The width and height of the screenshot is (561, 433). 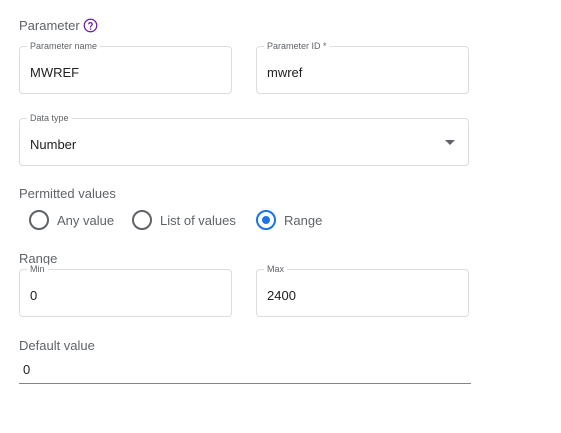 I want to click on radio-checked-icon, so click(x=266, y=220).